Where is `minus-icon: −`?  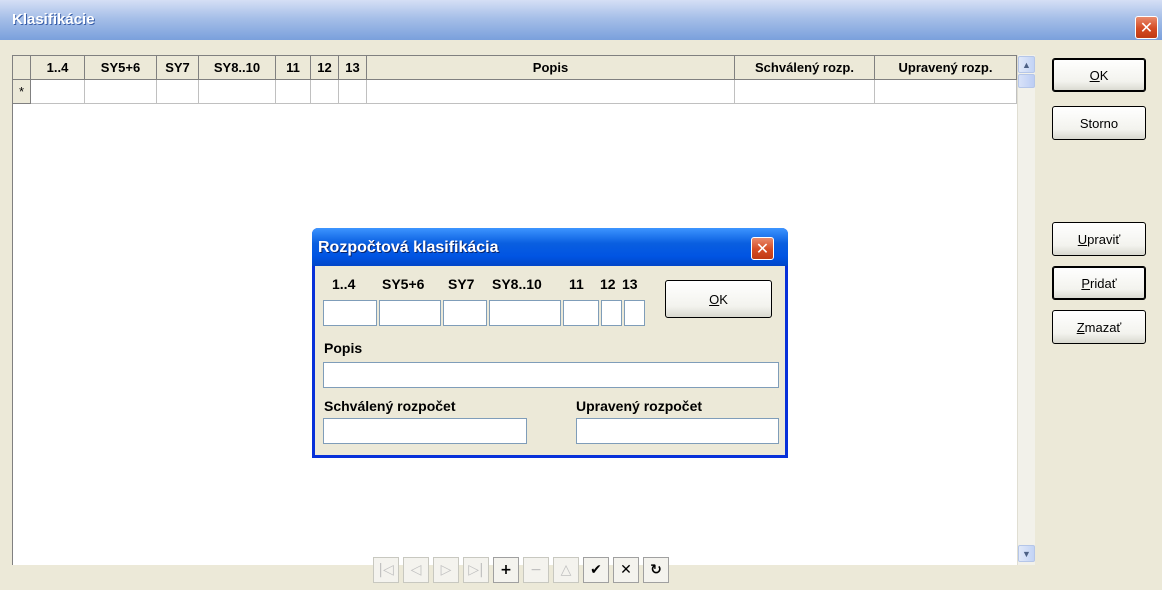 minus-icon: − is located at coordinates (536, 570).